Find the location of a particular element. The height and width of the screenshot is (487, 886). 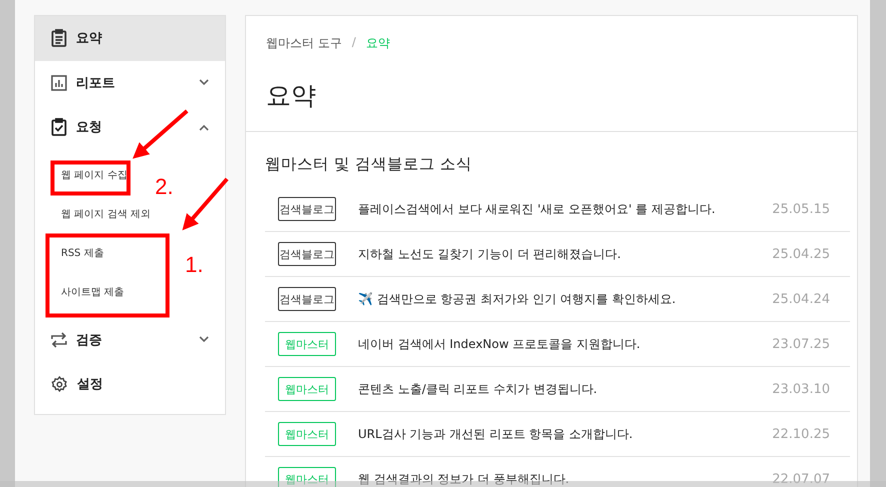

sidebar-item: 리포트 is located at coordinates (130, 82).